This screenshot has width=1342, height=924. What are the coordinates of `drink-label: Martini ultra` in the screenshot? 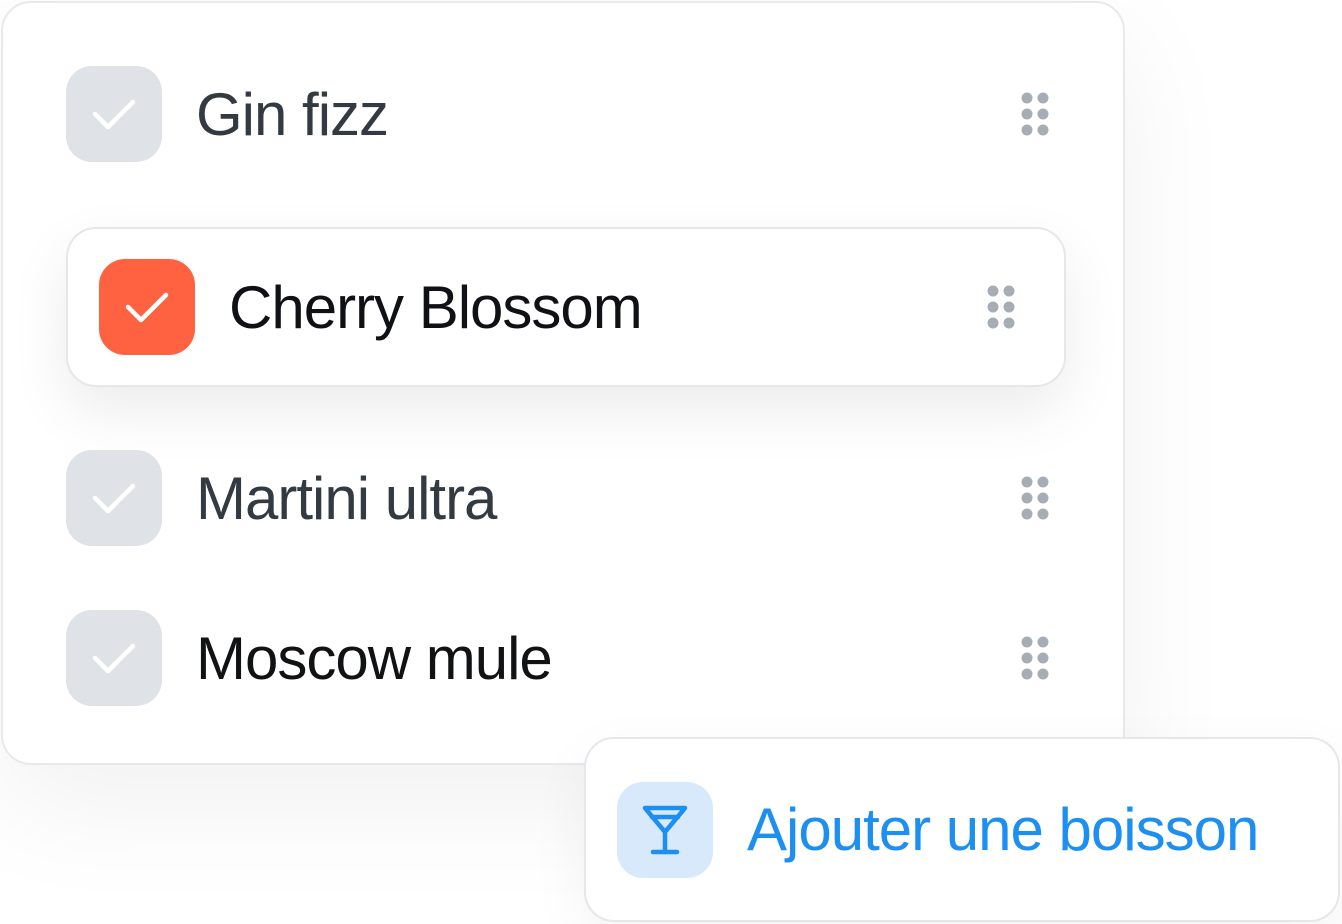 It's located at (346, 498).